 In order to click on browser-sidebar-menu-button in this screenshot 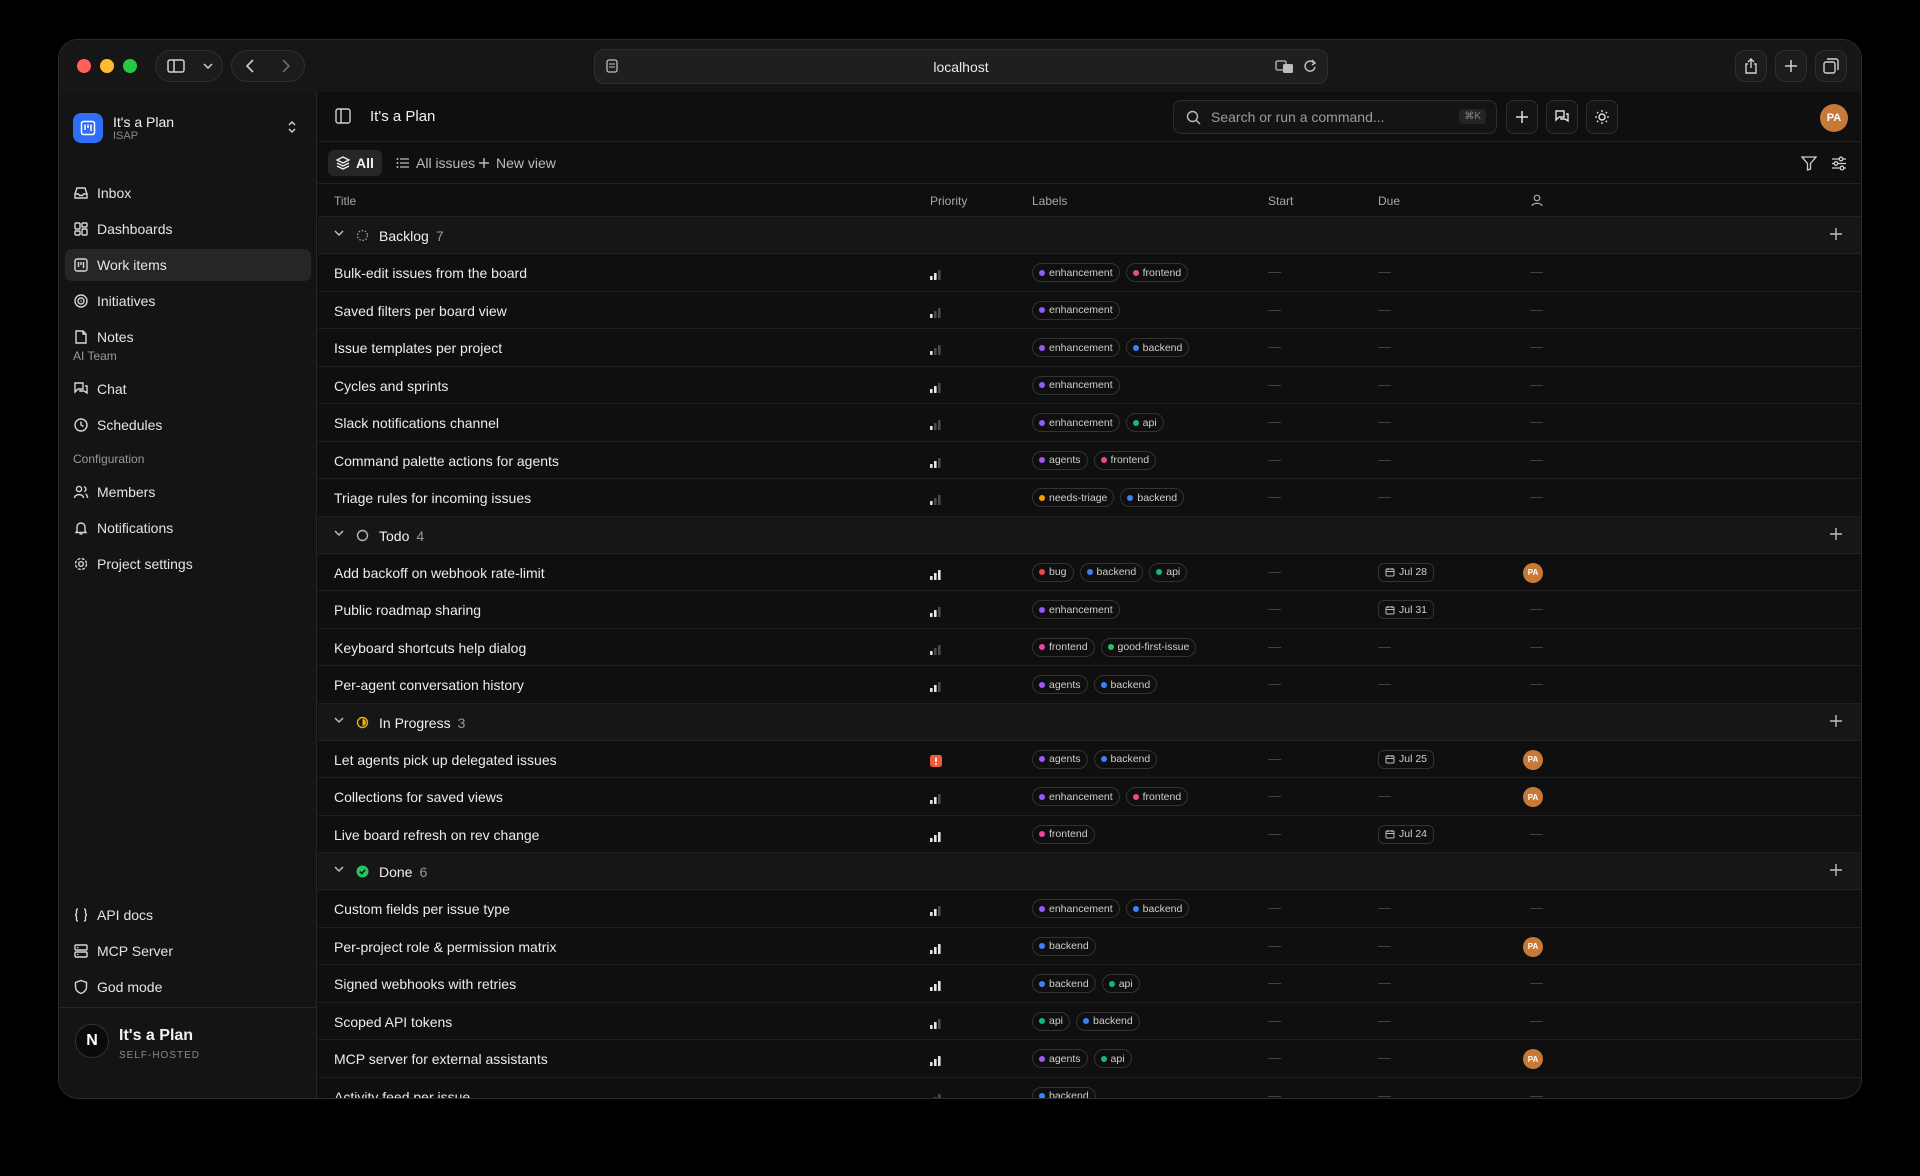, I will do `click(208, 66)`.